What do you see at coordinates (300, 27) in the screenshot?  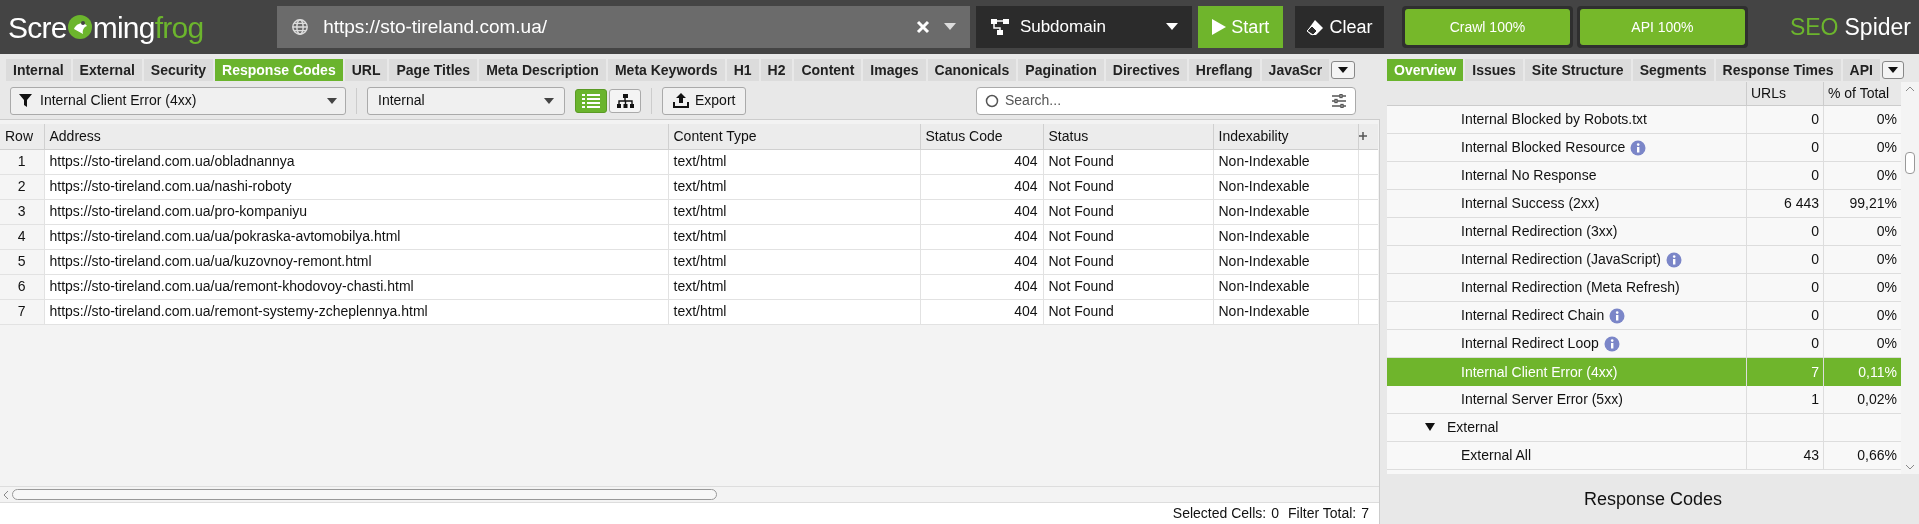 I see `globe-icon` at bounding box center [300, 27].